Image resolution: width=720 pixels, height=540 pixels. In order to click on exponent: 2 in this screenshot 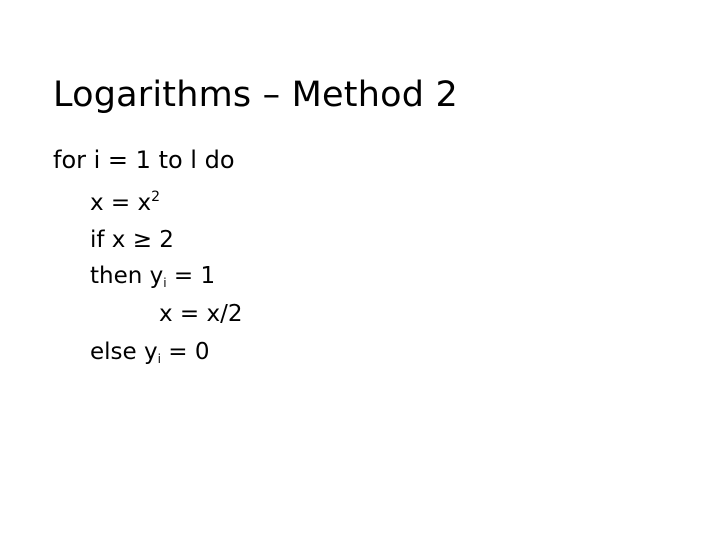, I will do `click(156, 197)`.